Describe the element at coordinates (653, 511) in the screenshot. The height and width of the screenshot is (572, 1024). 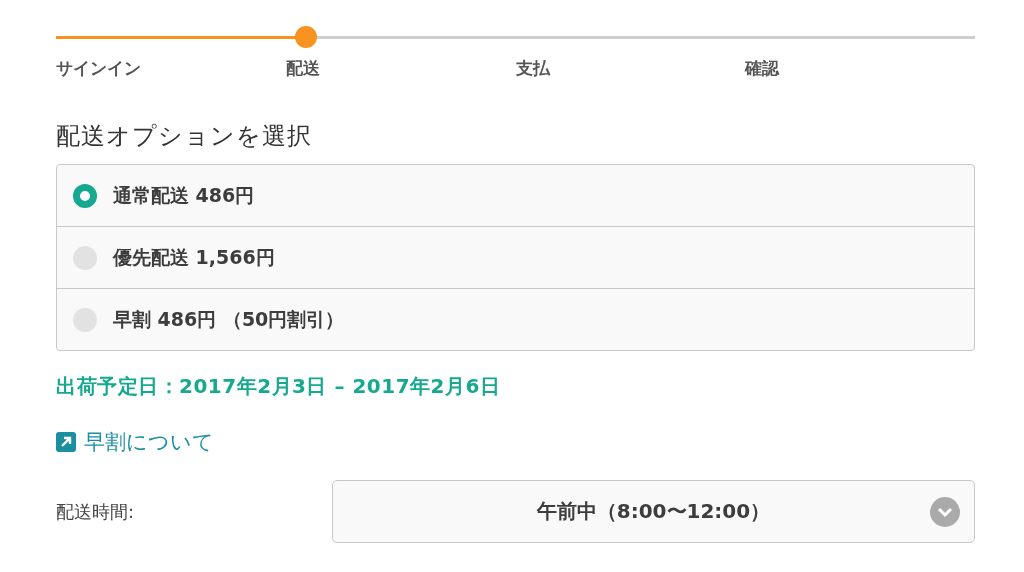
I see `delivery-time-select: 午前中（8:00〜12:00）` at that location.